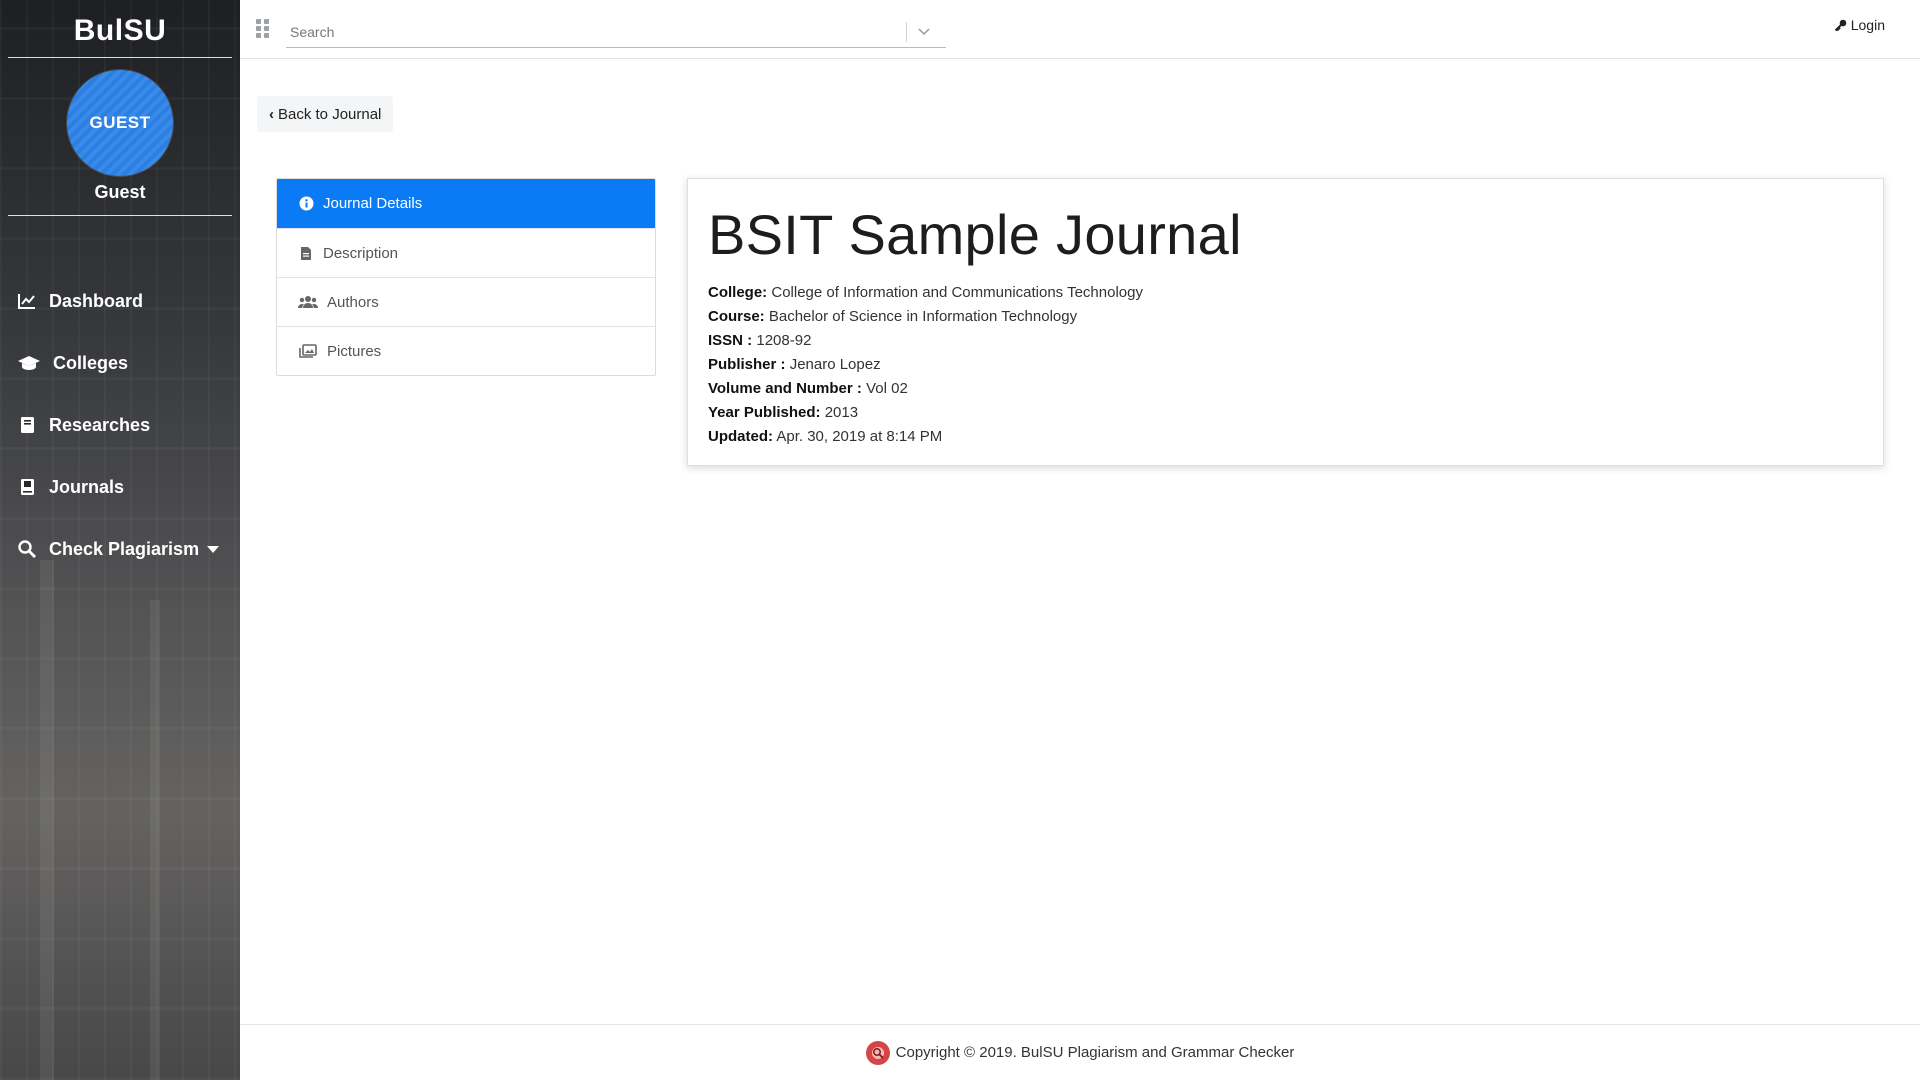  Describe the element at coordinates (466, 350) in the screenshot. I see `tab-pictures: Pictures` at that location.